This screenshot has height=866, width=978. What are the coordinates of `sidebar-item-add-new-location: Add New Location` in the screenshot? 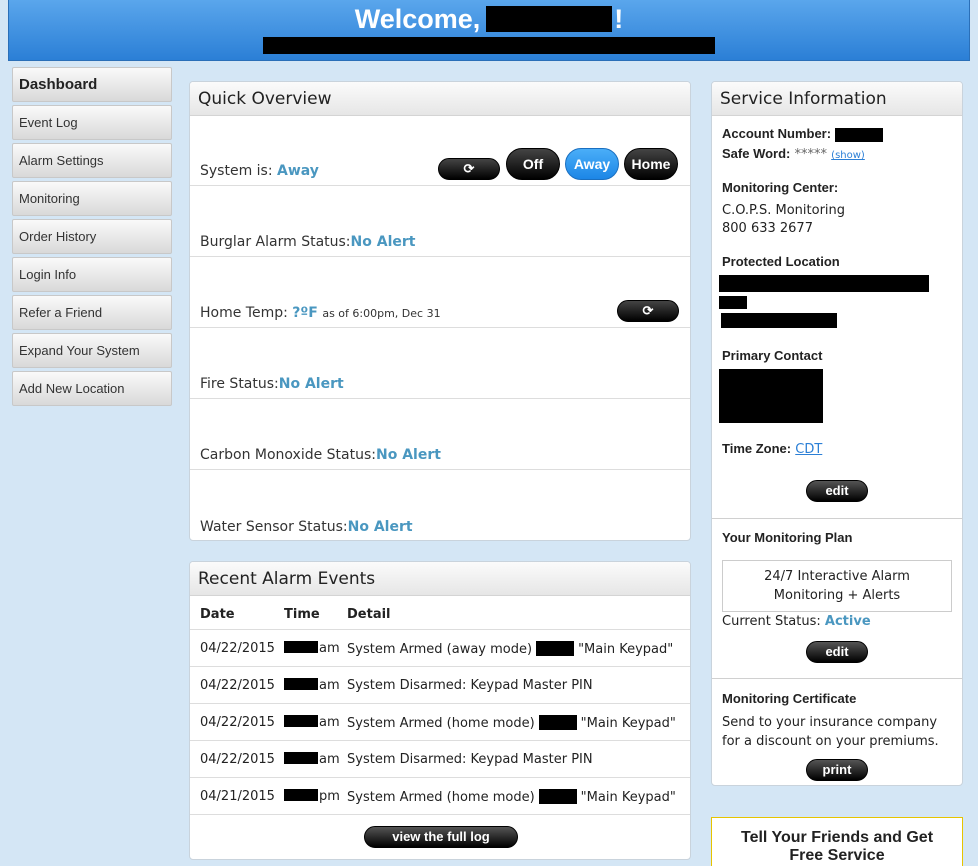 It's located at (92, 388).